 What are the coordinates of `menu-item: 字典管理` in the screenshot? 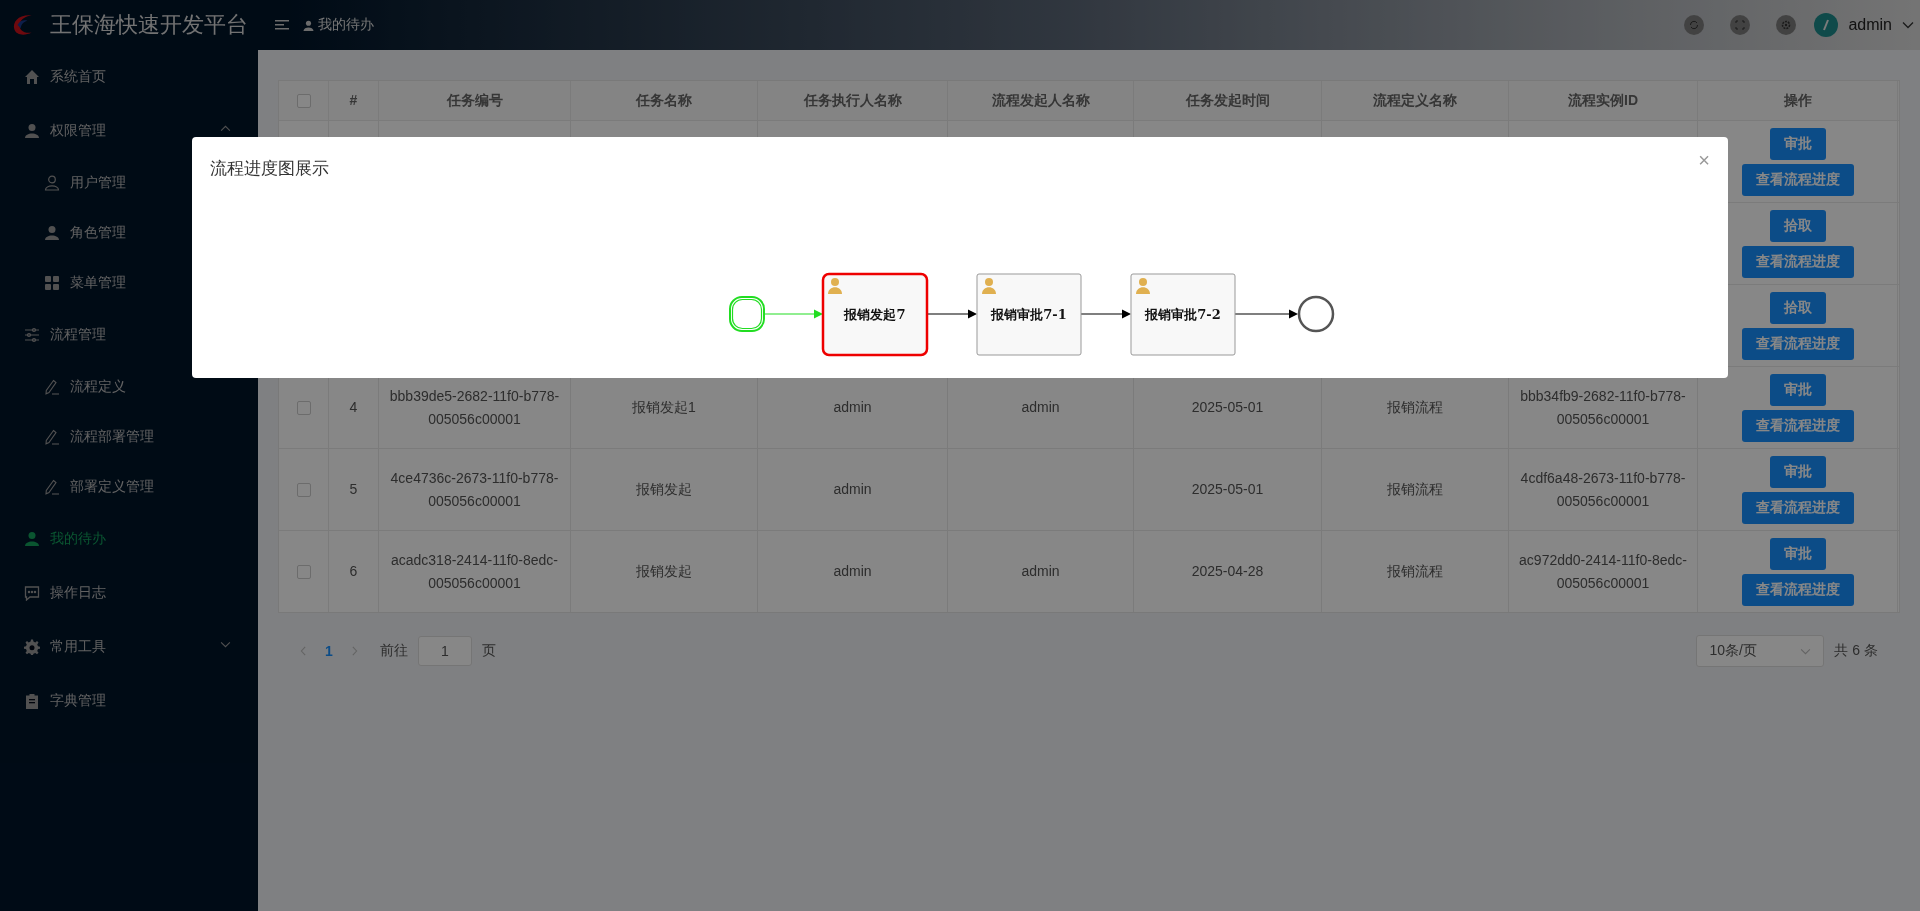 It's located at (129, 701).